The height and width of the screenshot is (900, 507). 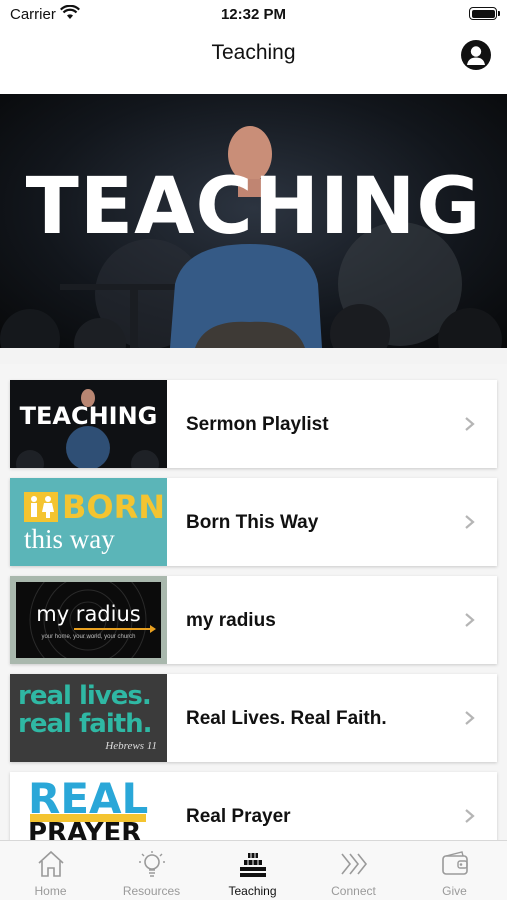 I want to click on lightbulb-icon, so click(x=152, y=864).